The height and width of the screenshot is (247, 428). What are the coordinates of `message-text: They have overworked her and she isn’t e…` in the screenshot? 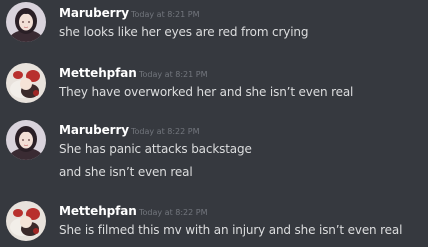 It's located at (206, 92).